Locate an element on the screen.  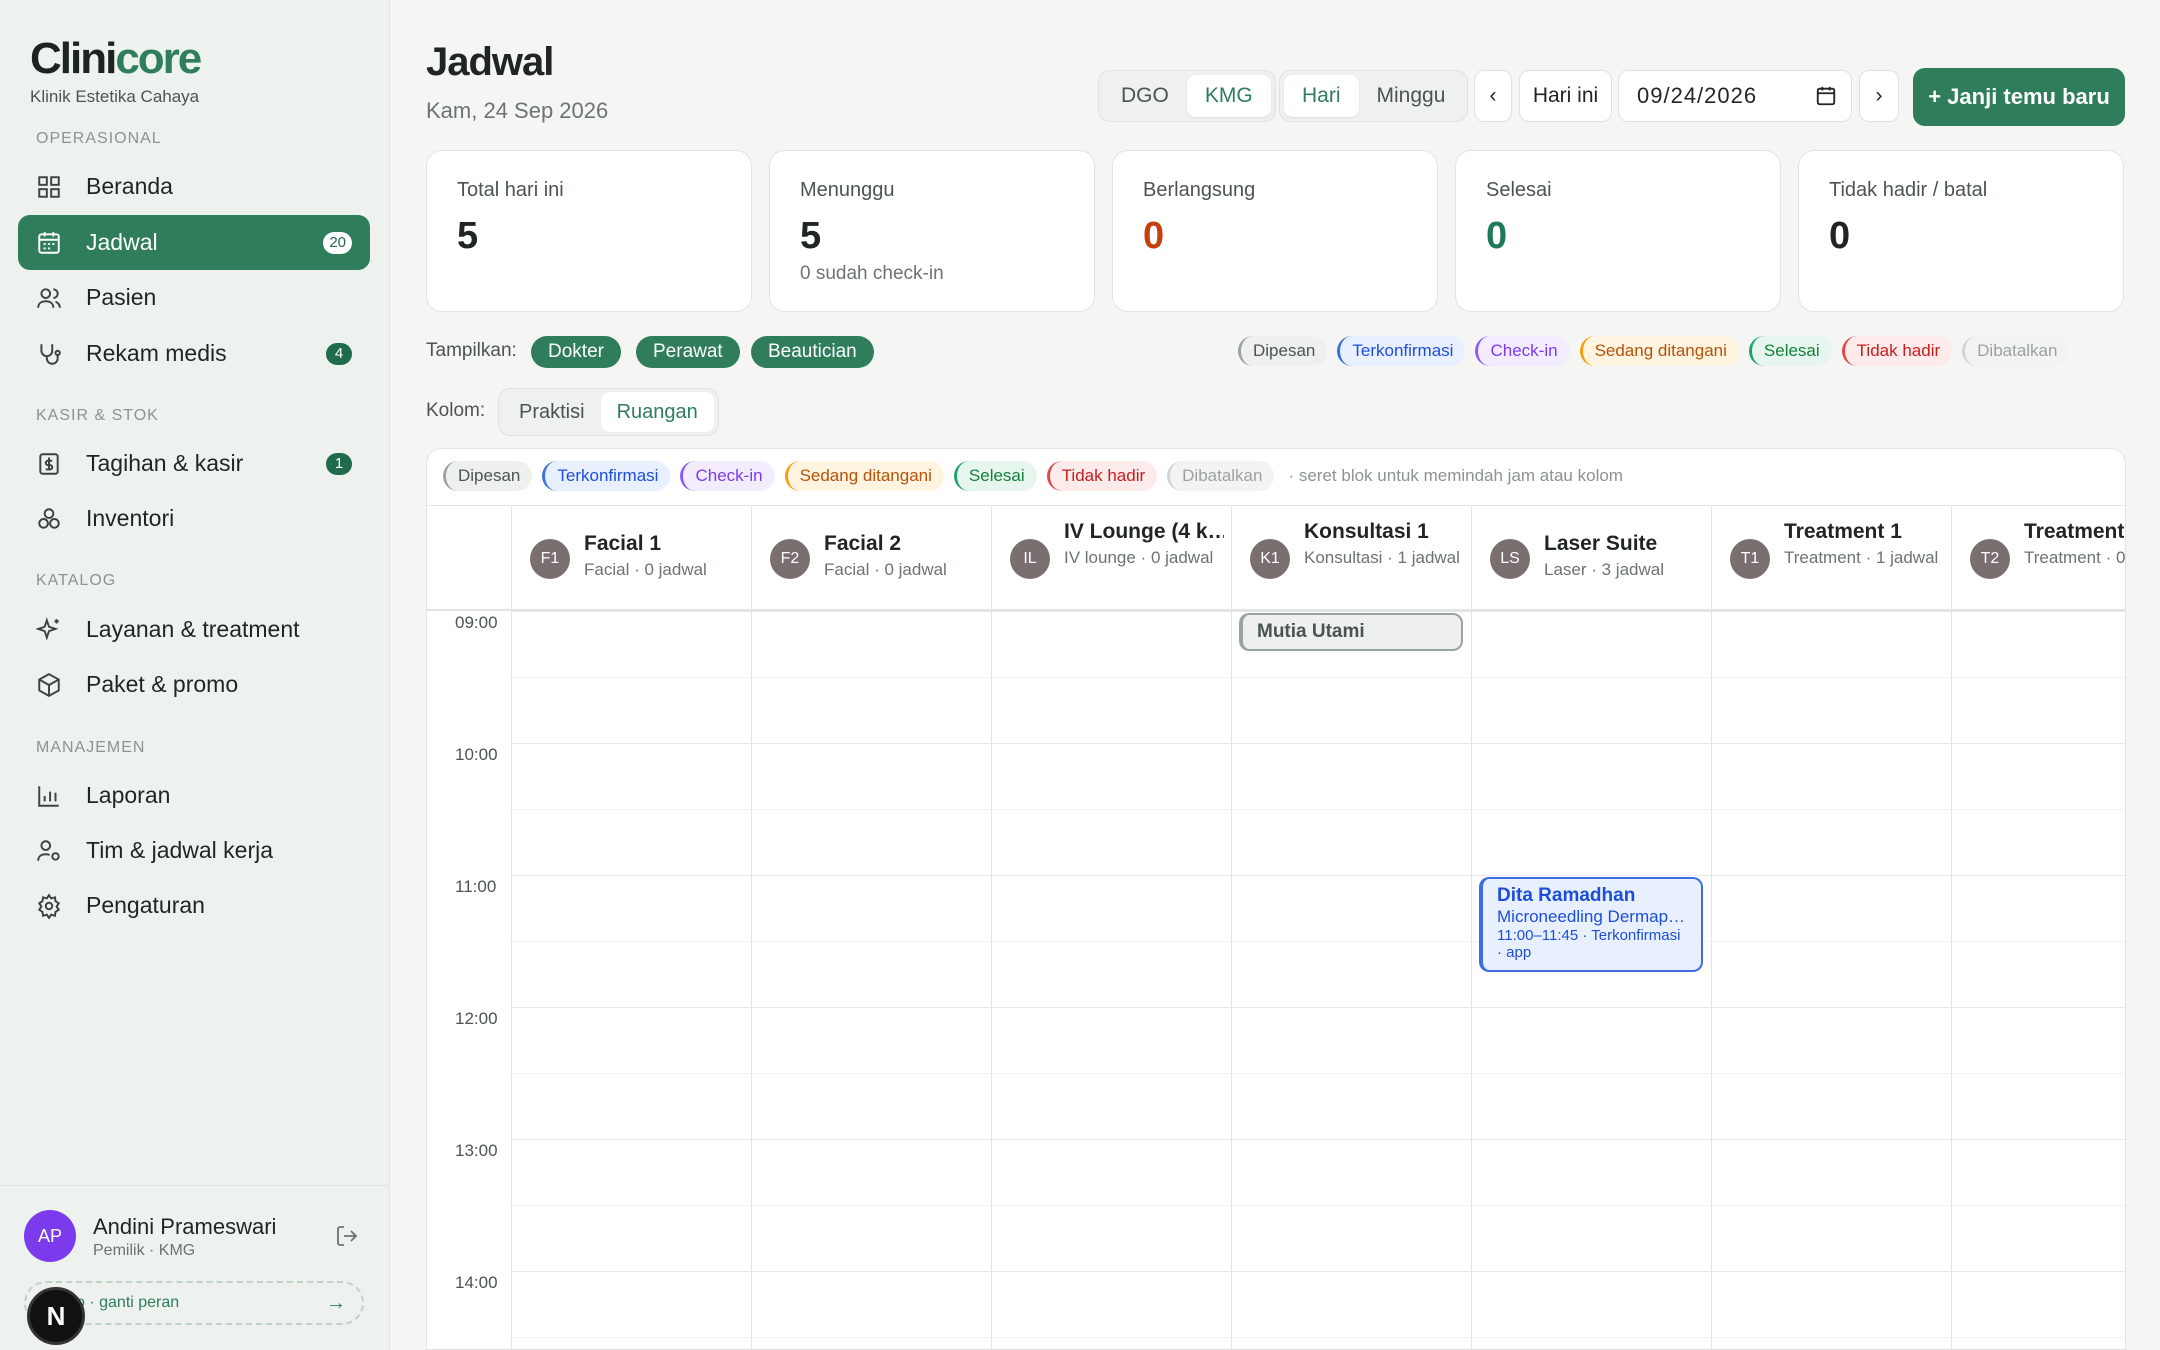
user-name: Andini Prameswari is located at coordinates (185, 1226).